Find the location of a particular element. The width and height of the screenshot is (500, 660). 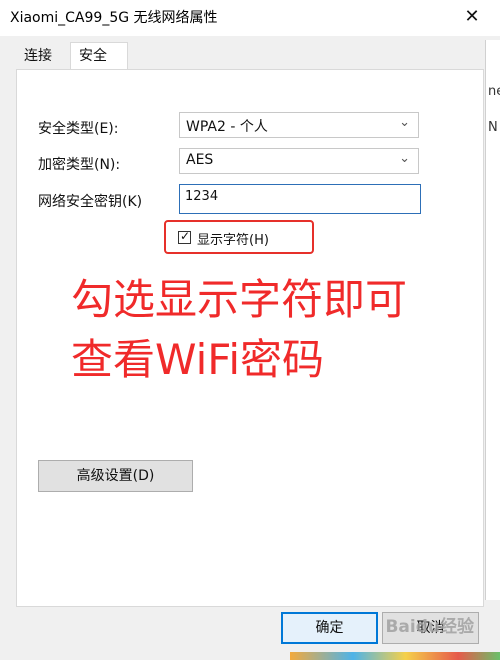

title-bar: Xiaomi_CA99_5G 无线网络属性 ✕ is located at coordinates (250, 18).